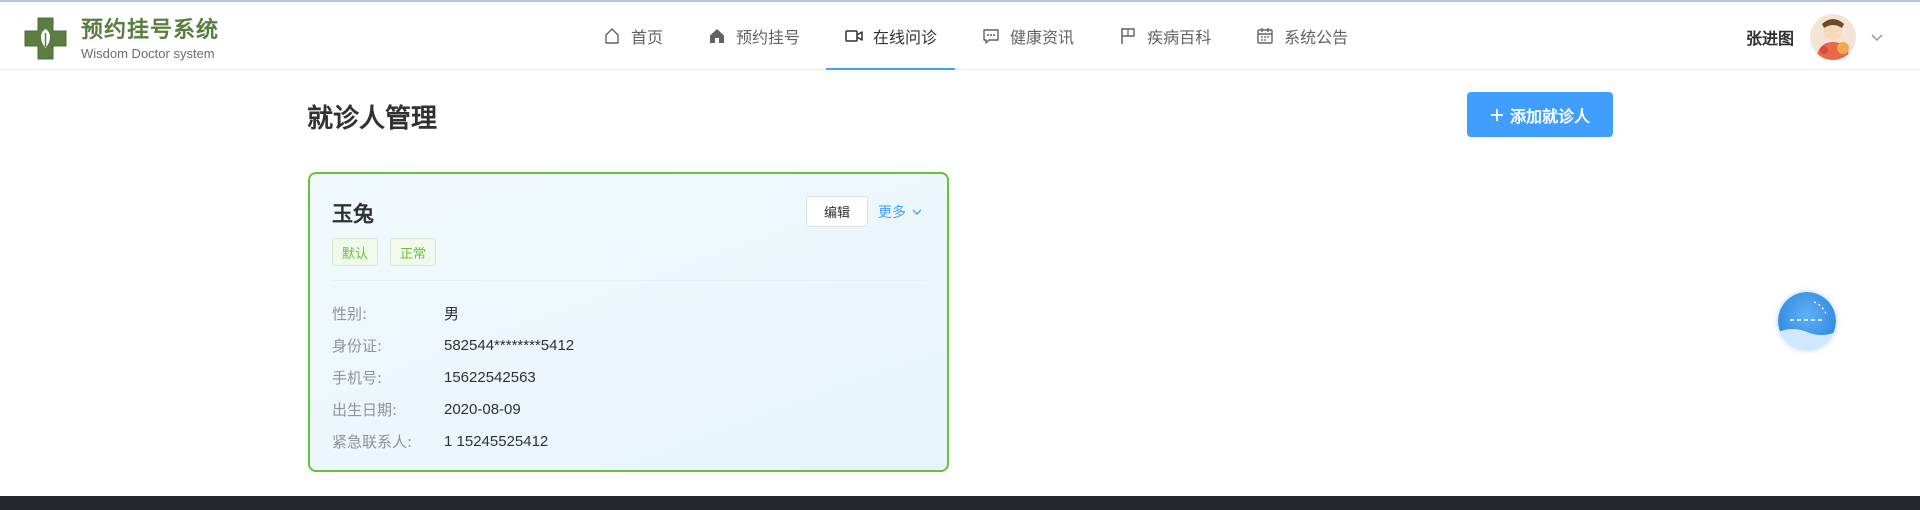  I want to click on status-badge: 正常, so click(413, 252).